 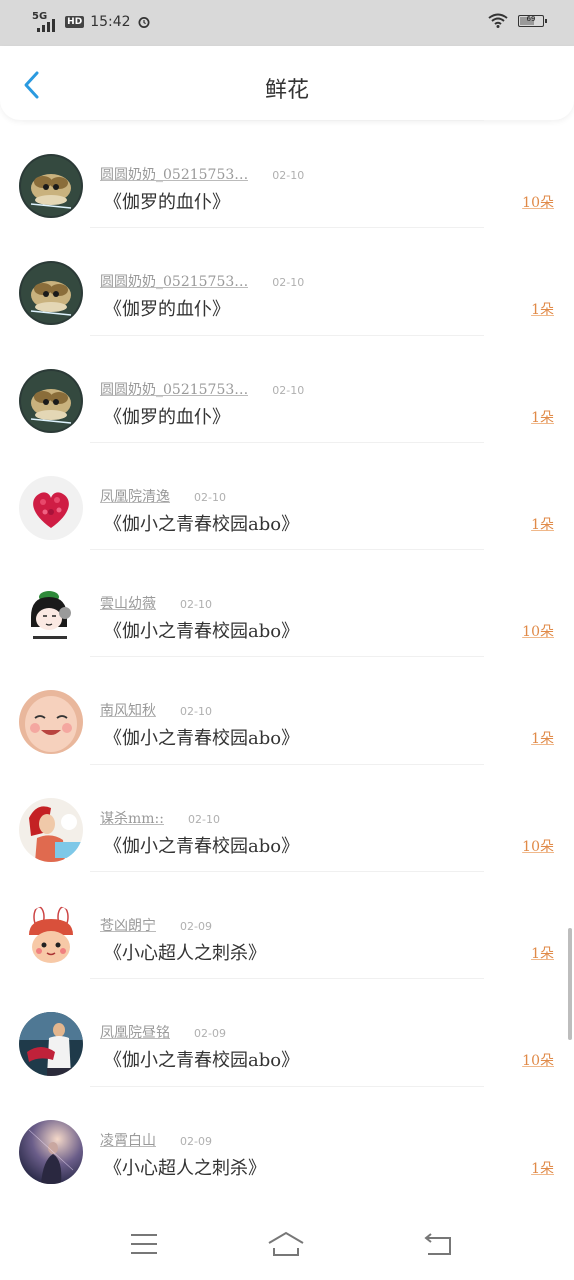 I want to click on list-item: 谋杀mm:: 02-10《伽小之青春校园abo》 10朵, so click(x=287, y=817).